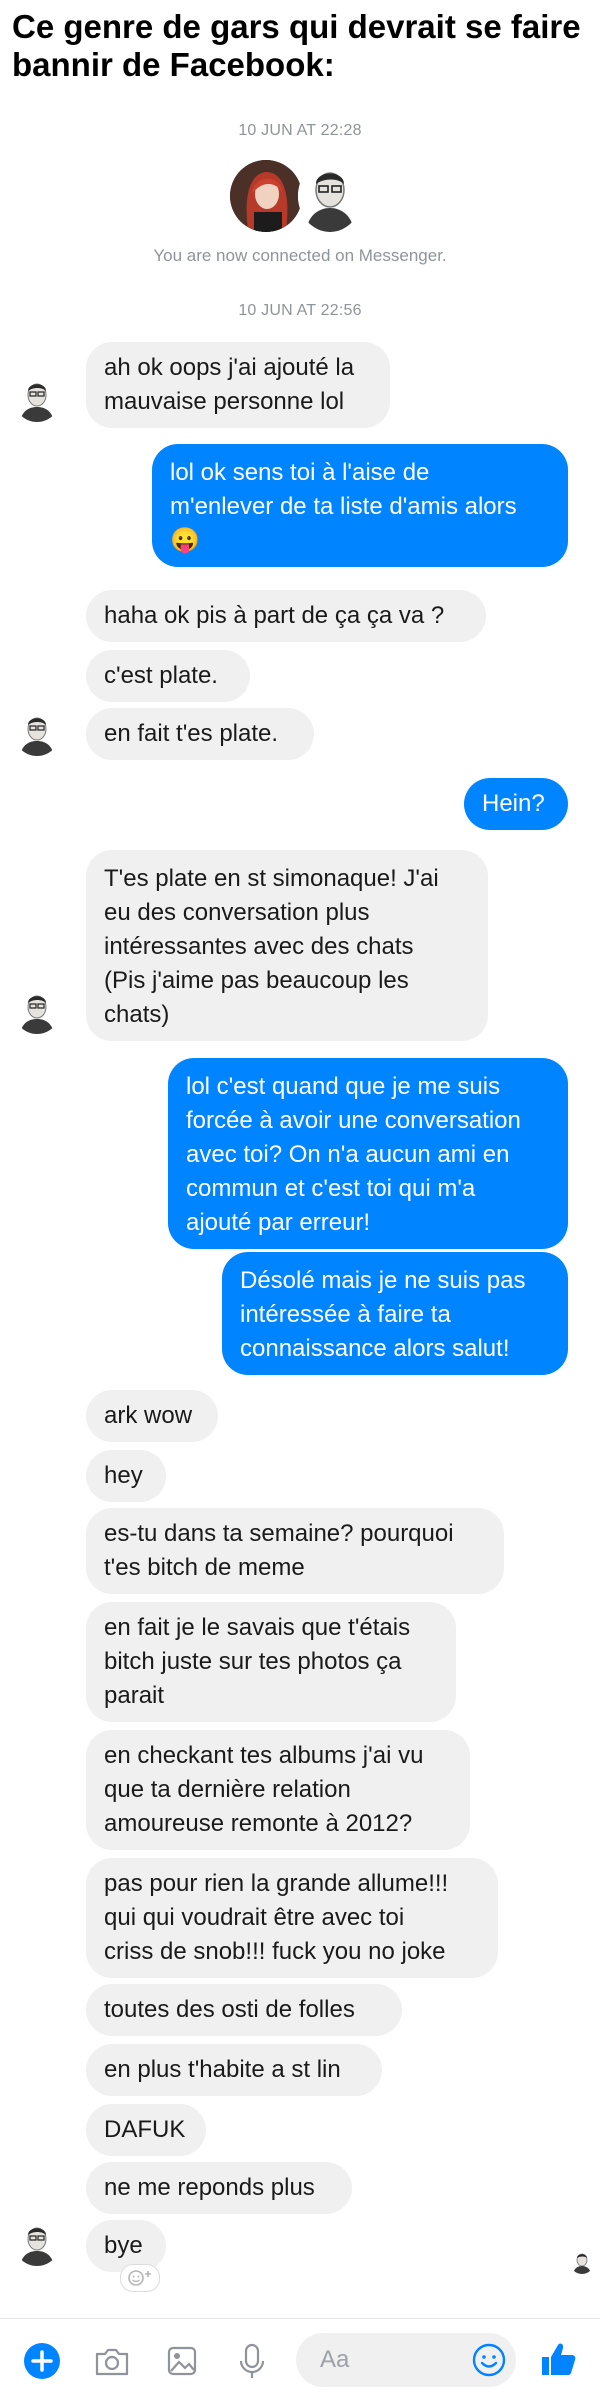 This screenshot has width=600, height=2400. Describe the element at coordinates (516, 804) in the screenshot. I see `message-outgoing: Hein?` at that location.